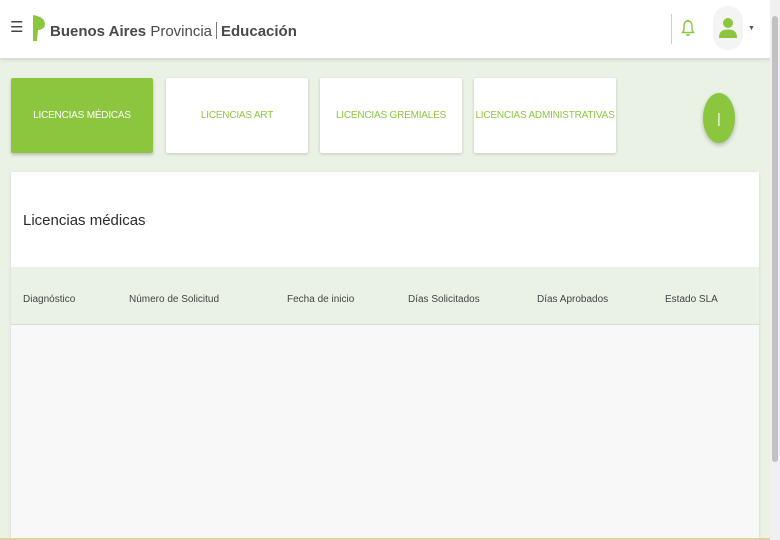 The width and height of the screenshot is (780, 540). What do you see at coordinates (84, 220) in the screenshot?
I see `page-title: Licencias médicas` at bounding box center [84, 220].